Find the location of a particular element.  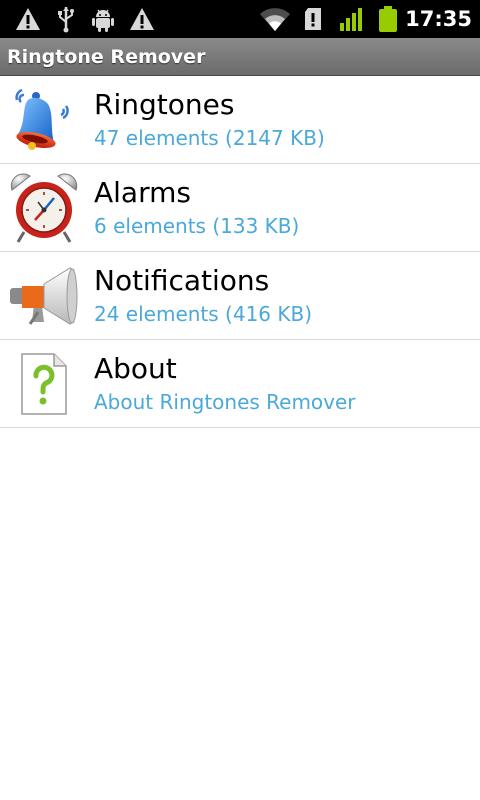

battery-icon is located at coordinates (388, 19).